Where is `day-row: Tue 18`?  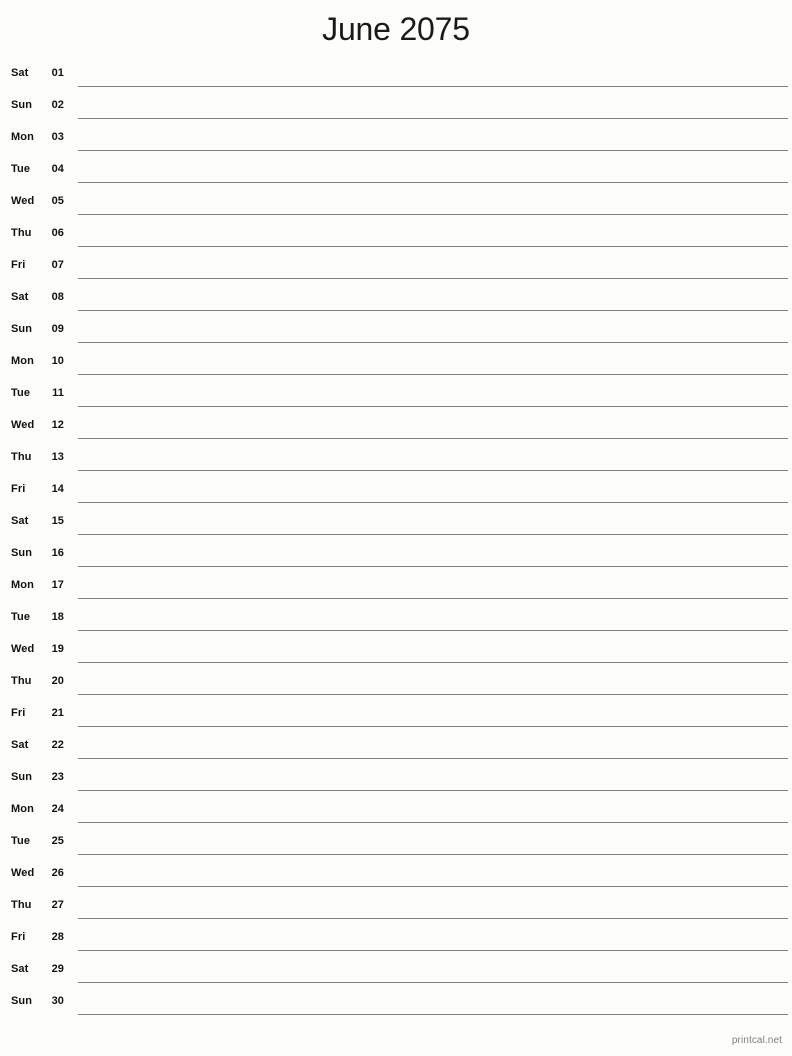 day-row: Tue 18 is located at coordinates (396, 620).